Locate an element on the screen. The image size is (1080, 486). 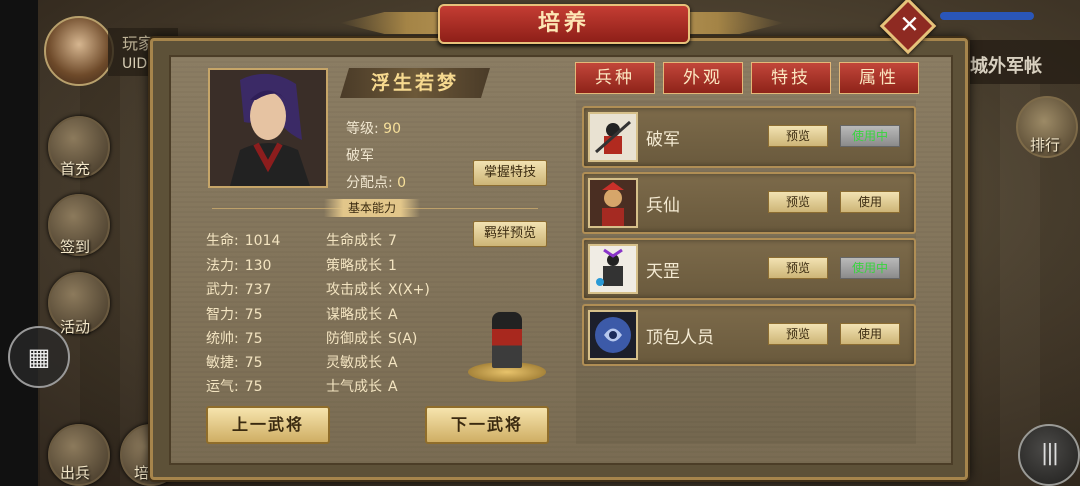
sprite-figure is located at coordinates (507, 340).